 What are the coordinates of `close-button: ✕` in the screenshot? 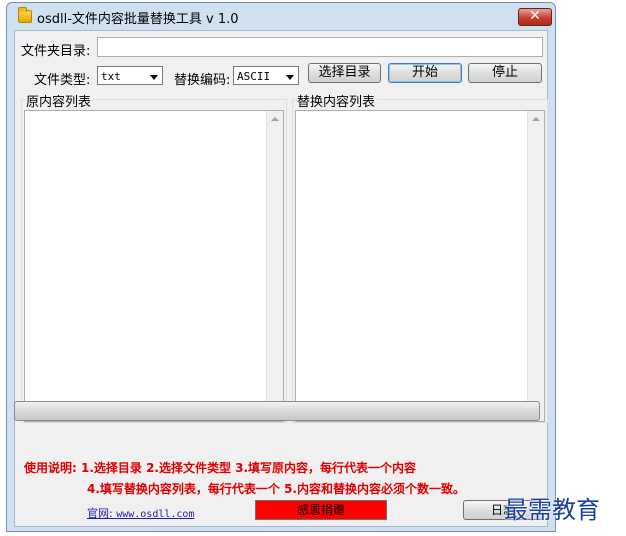 It's located at (535, 17).